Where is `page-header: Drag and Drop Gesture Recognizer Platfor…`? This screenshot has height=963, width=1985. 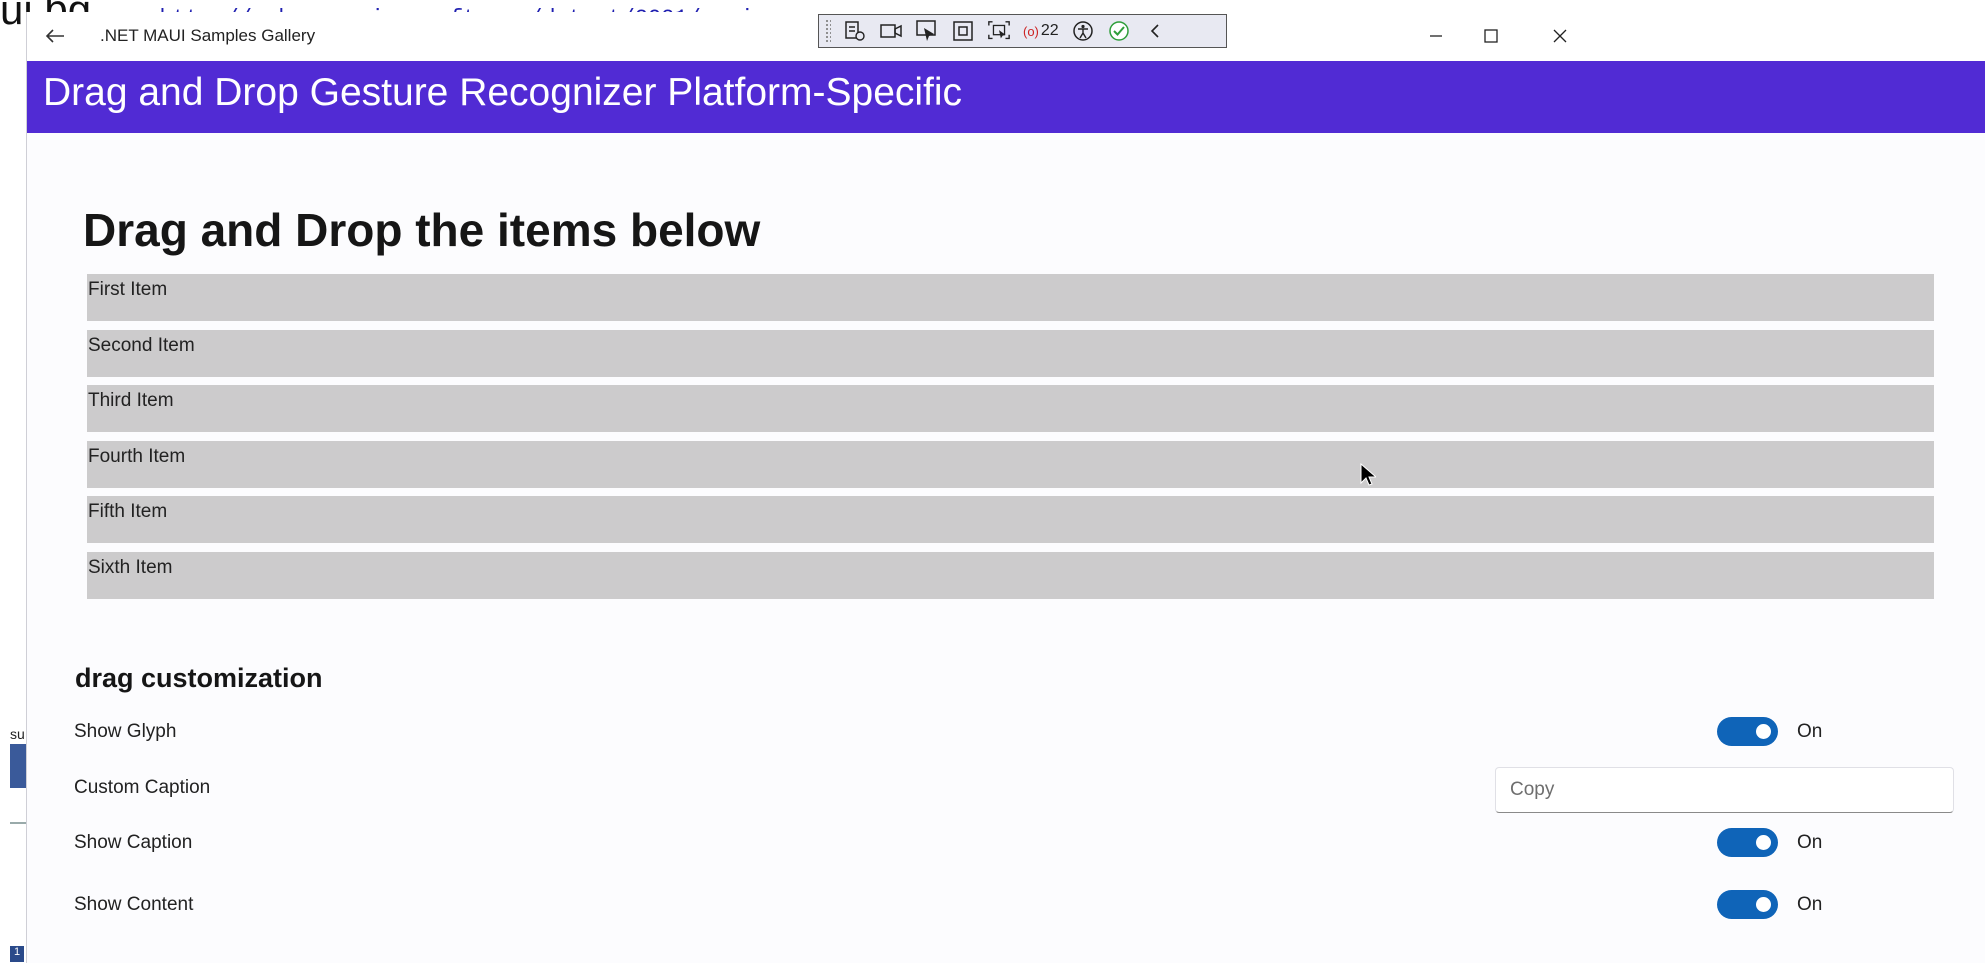
page-header: Drag and Drop Gesture Recognizer Platfor… is located at coordinates (1006, 97).